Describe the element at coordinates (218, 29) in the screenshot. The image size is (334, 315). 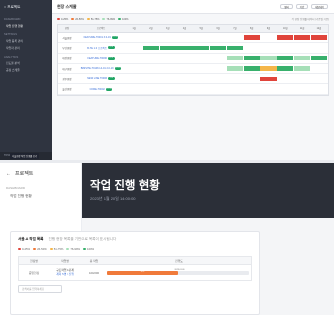
I see `grid-col-month: 6월` at that location.